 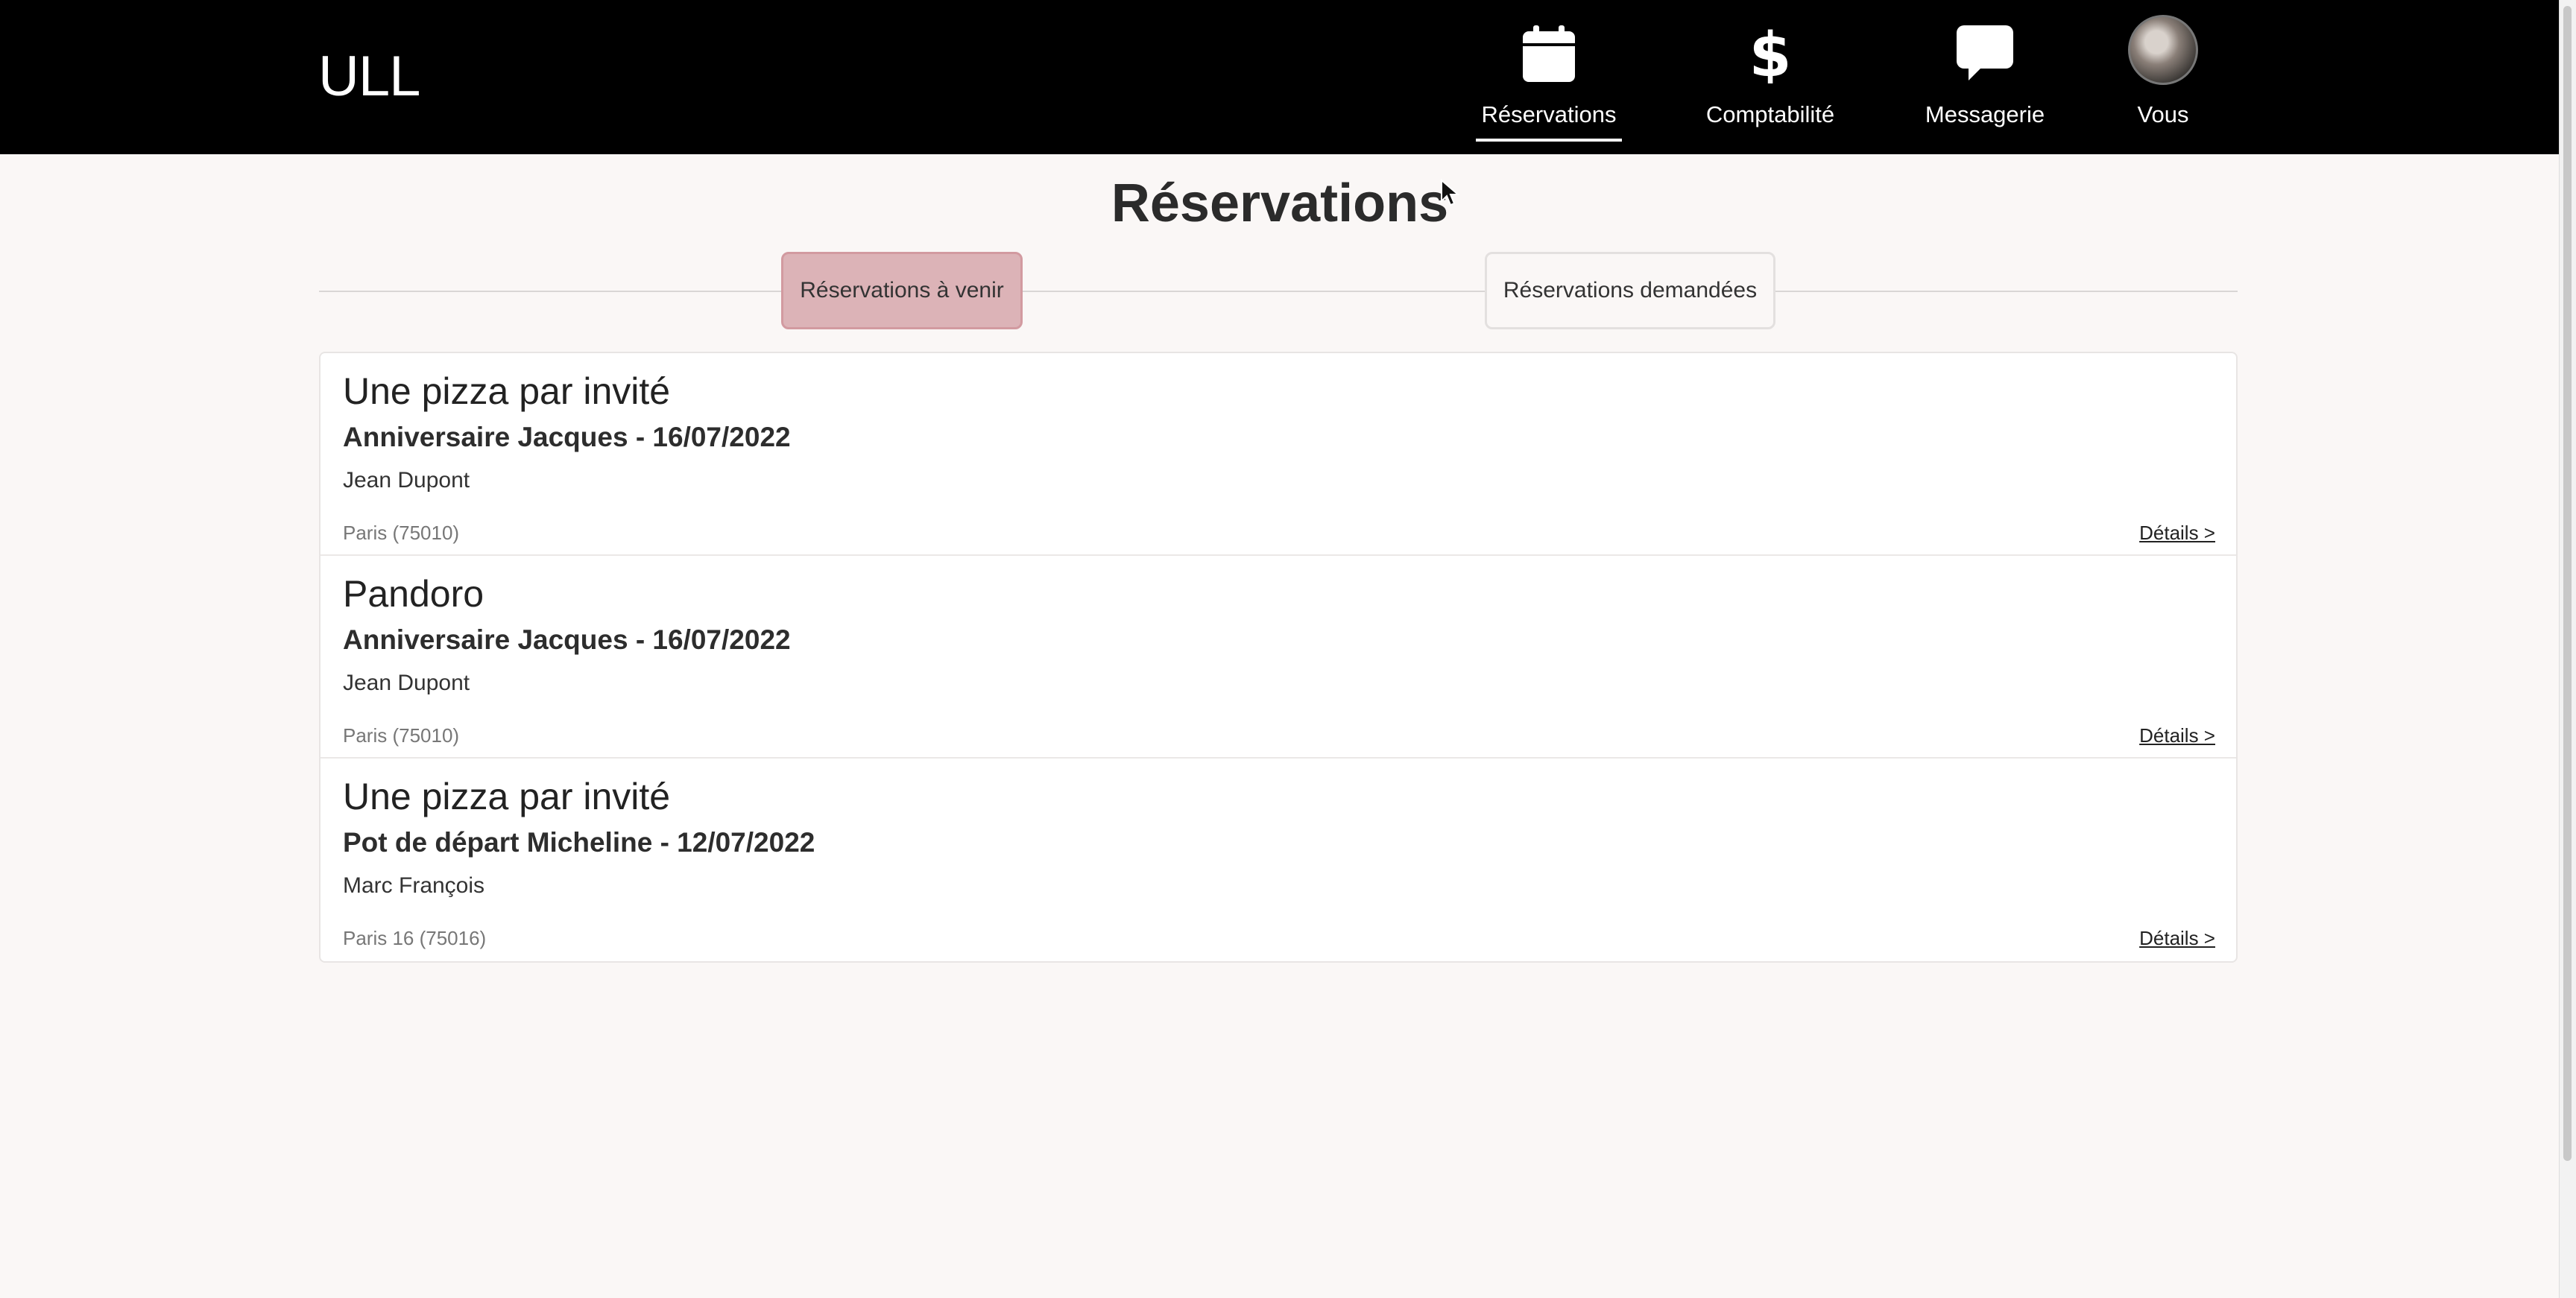 I want to click on mouse-cursor-icon, so click(x=1450, y=195).